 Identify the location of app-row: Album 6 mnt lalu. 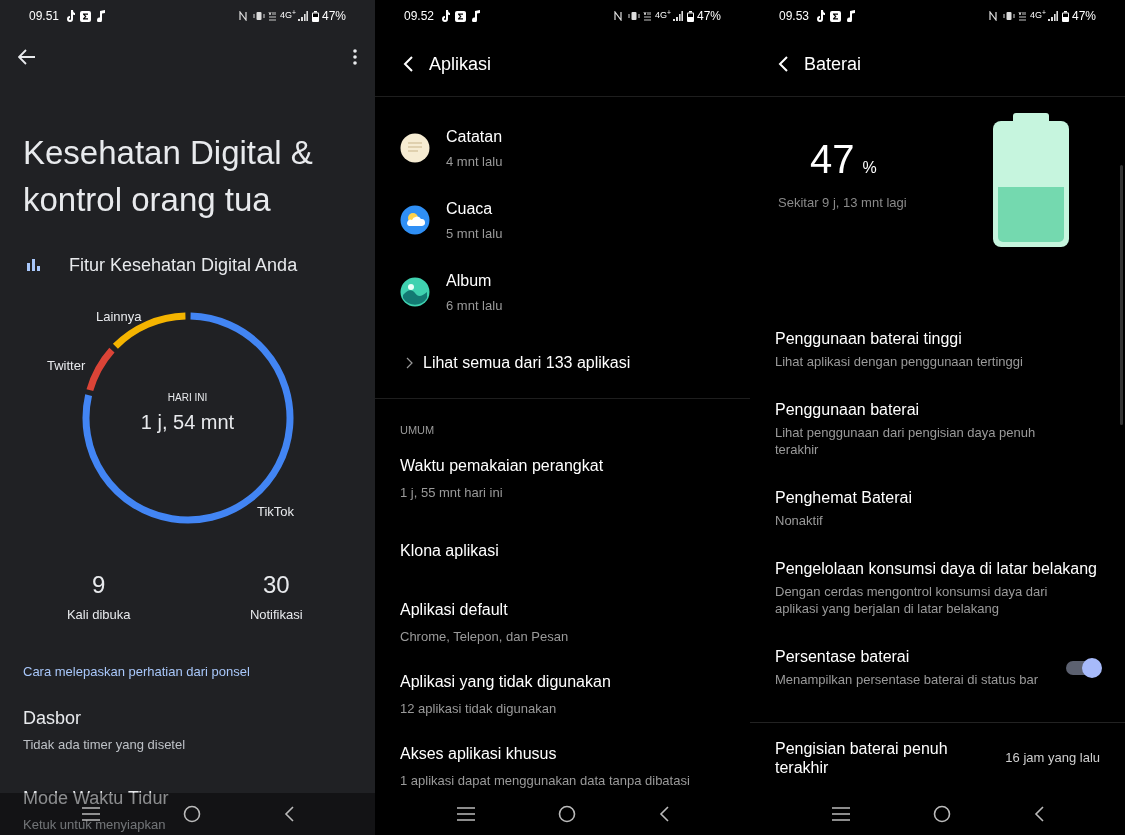
(562, 292).